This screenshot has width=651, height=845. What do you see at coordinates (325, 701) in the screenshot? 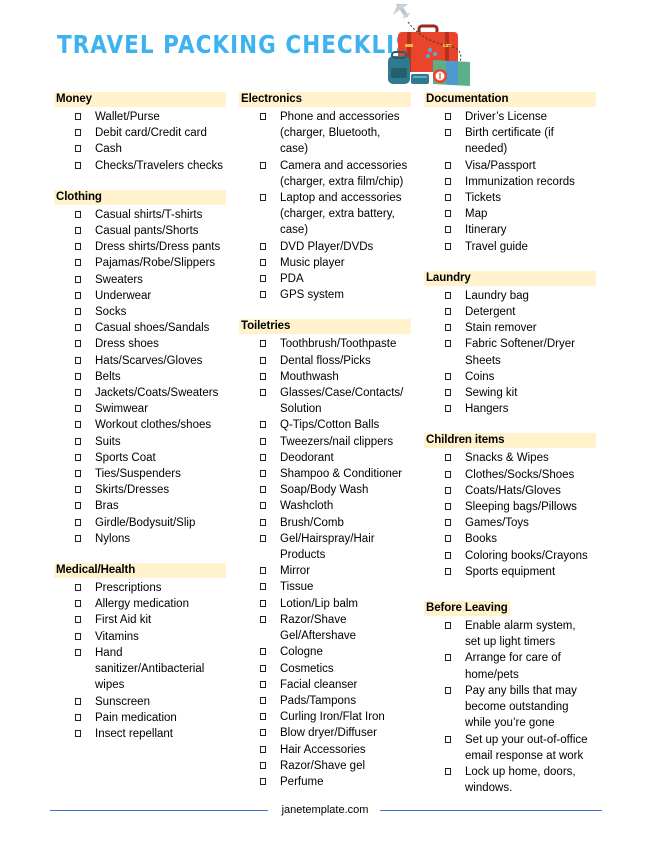
I see `checklist-item: Pads/Tampons` at bounding box center [325, 701].